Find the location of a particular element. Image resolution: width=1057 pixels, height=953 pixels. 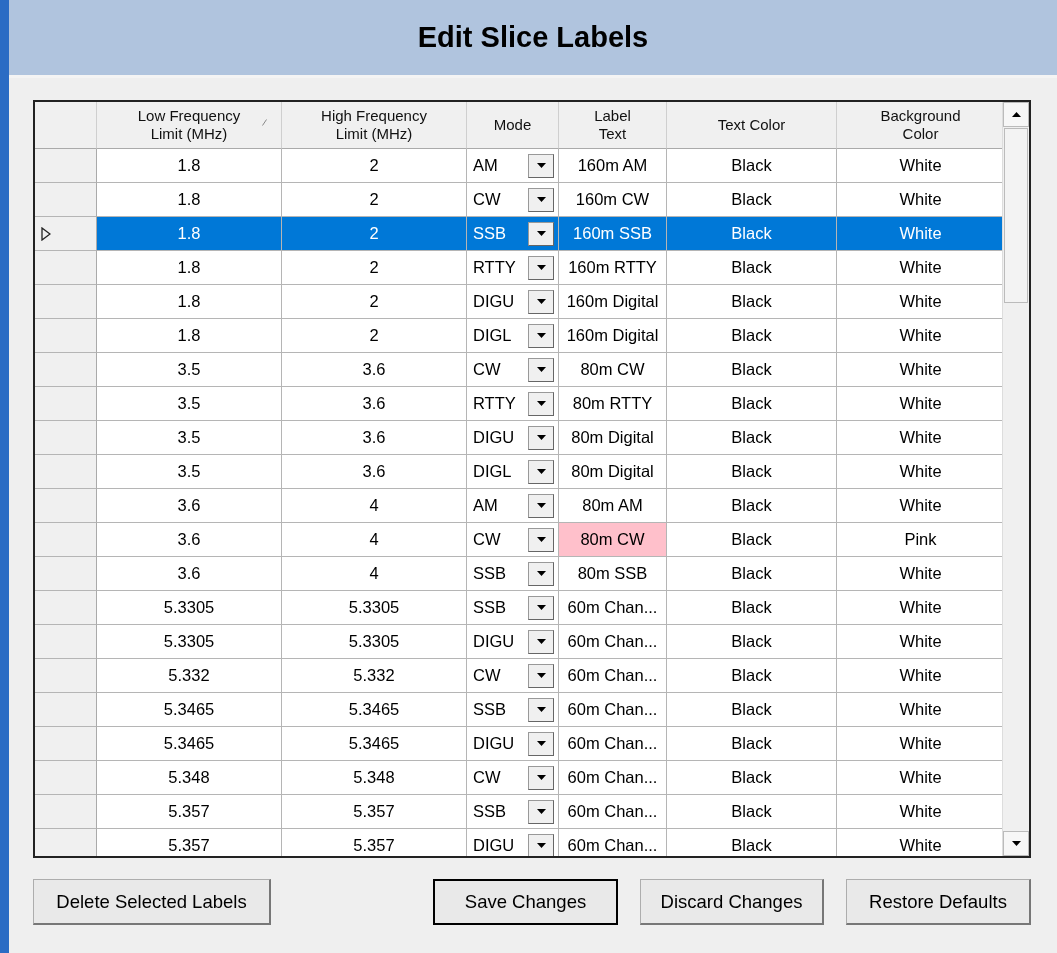

table-row: 1.8 2 DIGU 160m Digital Black White is located at coordinates (518, 302).